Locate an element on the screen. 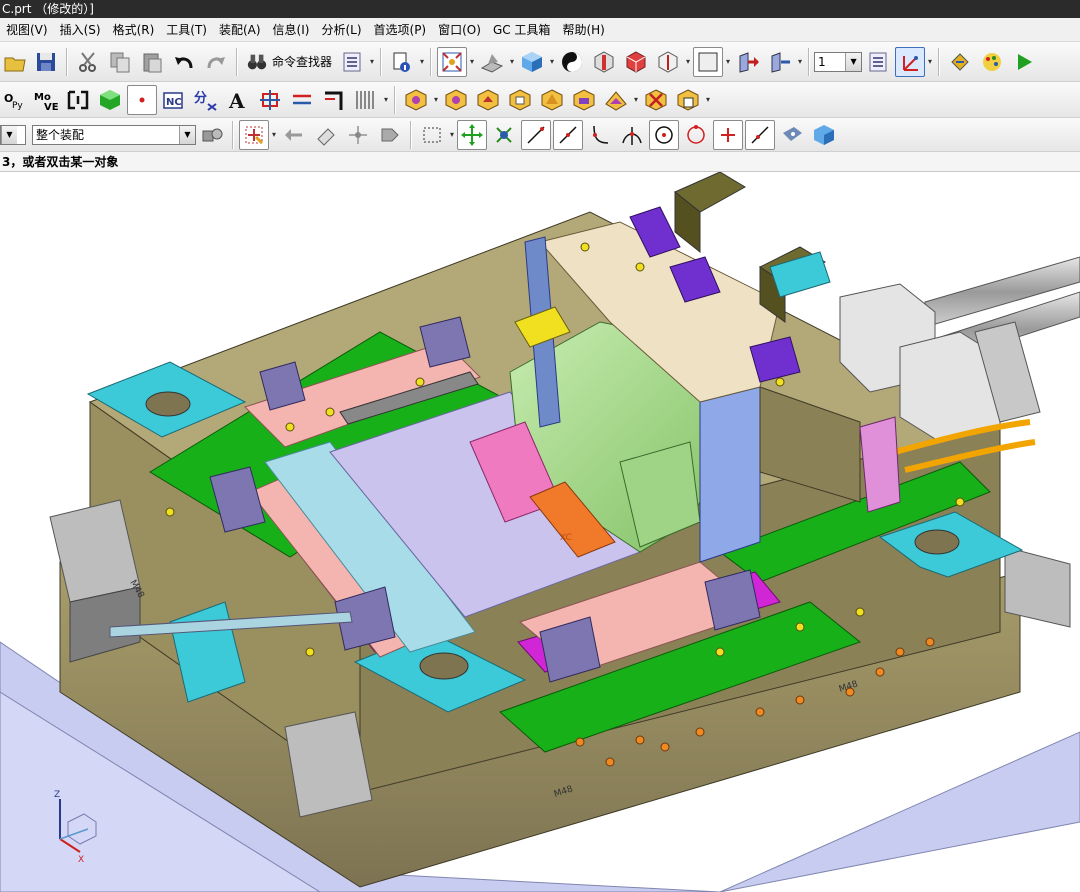 This screenshot has height=892, width=1080. fit-view-icon is located at coordinates (452, 61).